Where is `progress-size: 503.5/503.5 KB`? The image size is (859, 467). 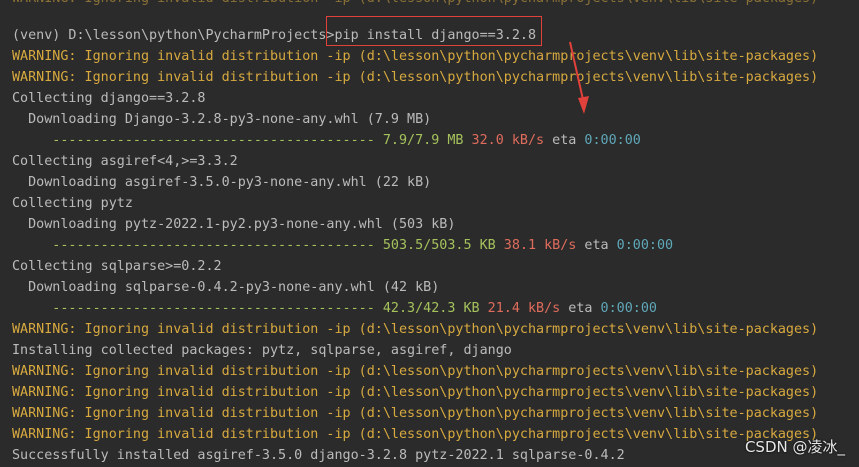
progress-size: 503.5/503.5 KB is located at coordinates (439, 245).